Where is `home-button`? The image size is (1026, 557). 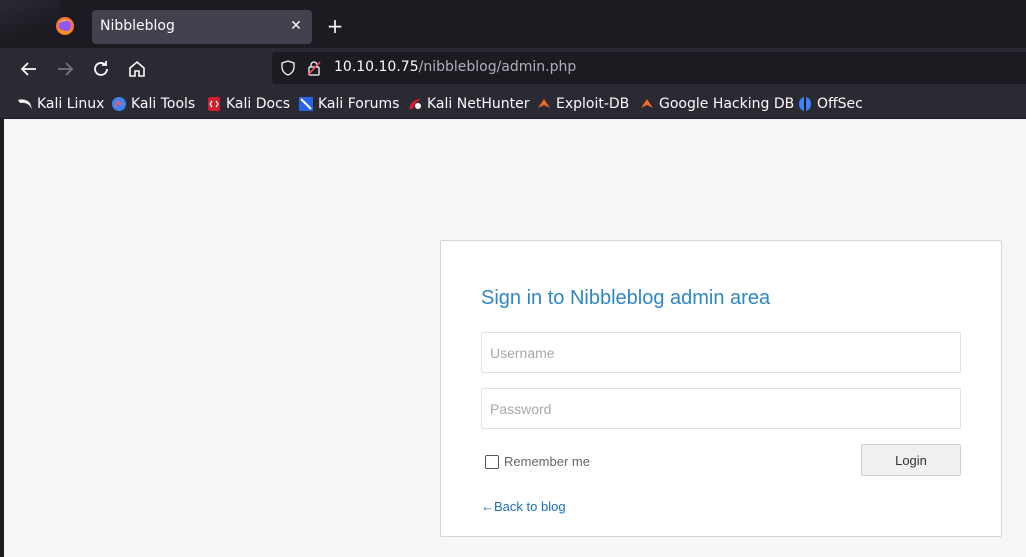 home-button is located at coordinates (137, 69).